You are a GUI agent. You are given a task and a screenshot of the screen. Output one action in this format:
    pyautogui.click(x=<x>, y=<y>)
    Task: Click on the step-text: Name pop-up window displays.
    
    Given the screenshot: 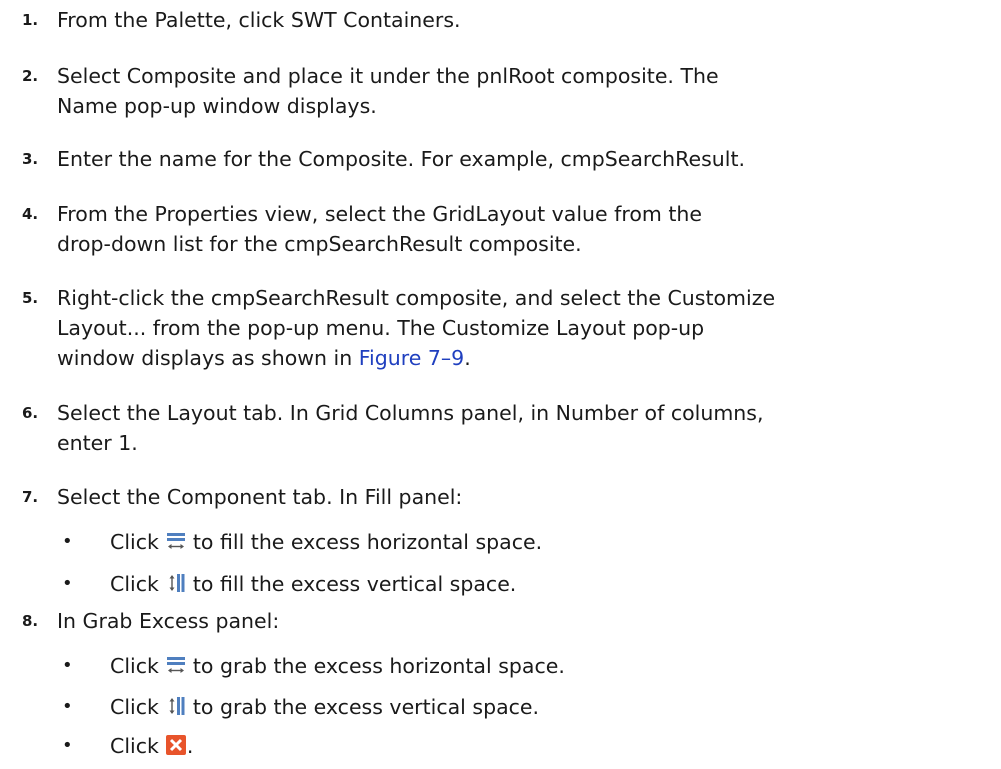 What is the action you would take?
    pyautogui.click(x=217, y=106)
    